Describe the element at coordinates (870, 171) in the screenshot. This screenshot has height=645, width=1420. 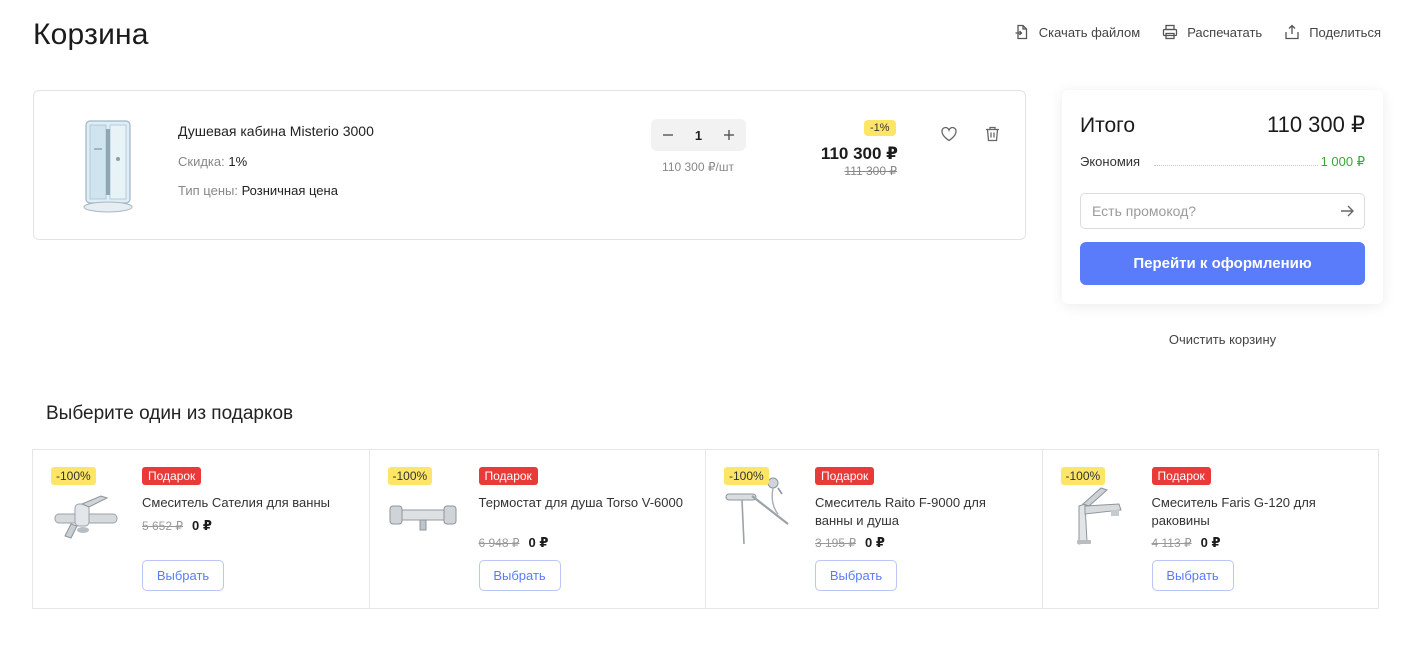
I see `cart-item-old-price: 111 300 ₽` at that location.